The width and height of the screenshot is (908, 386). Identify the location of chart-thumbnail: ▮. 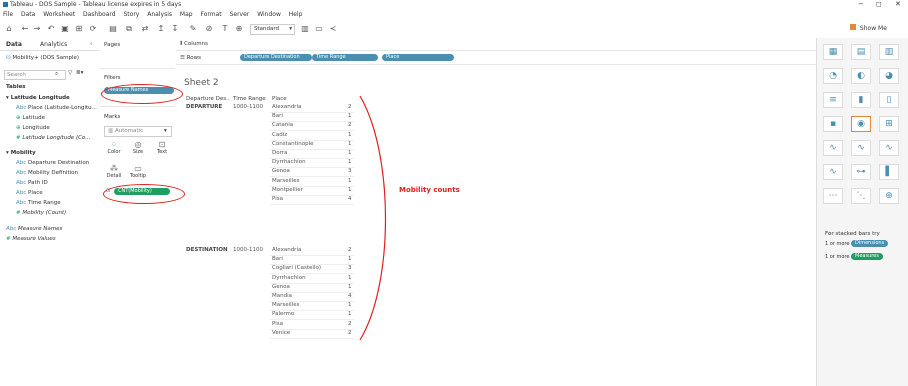
(861, 100).